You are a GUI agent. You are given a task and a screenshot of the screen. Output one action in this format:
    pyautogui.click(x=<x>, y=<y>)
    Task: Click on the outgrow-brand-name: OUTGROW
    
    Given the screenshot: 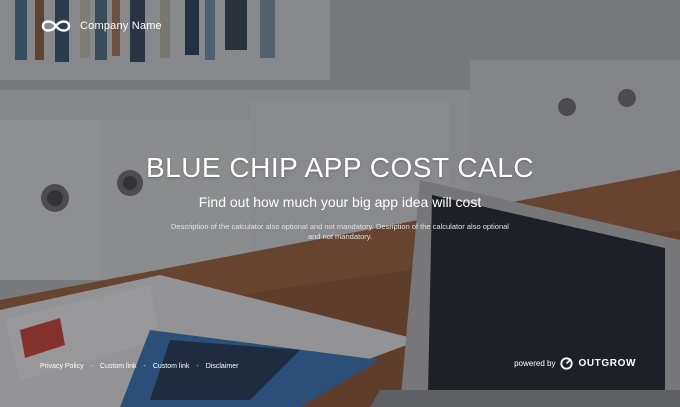 What is the action you would take?
    pyautogui.click(x=607, y=363)
    